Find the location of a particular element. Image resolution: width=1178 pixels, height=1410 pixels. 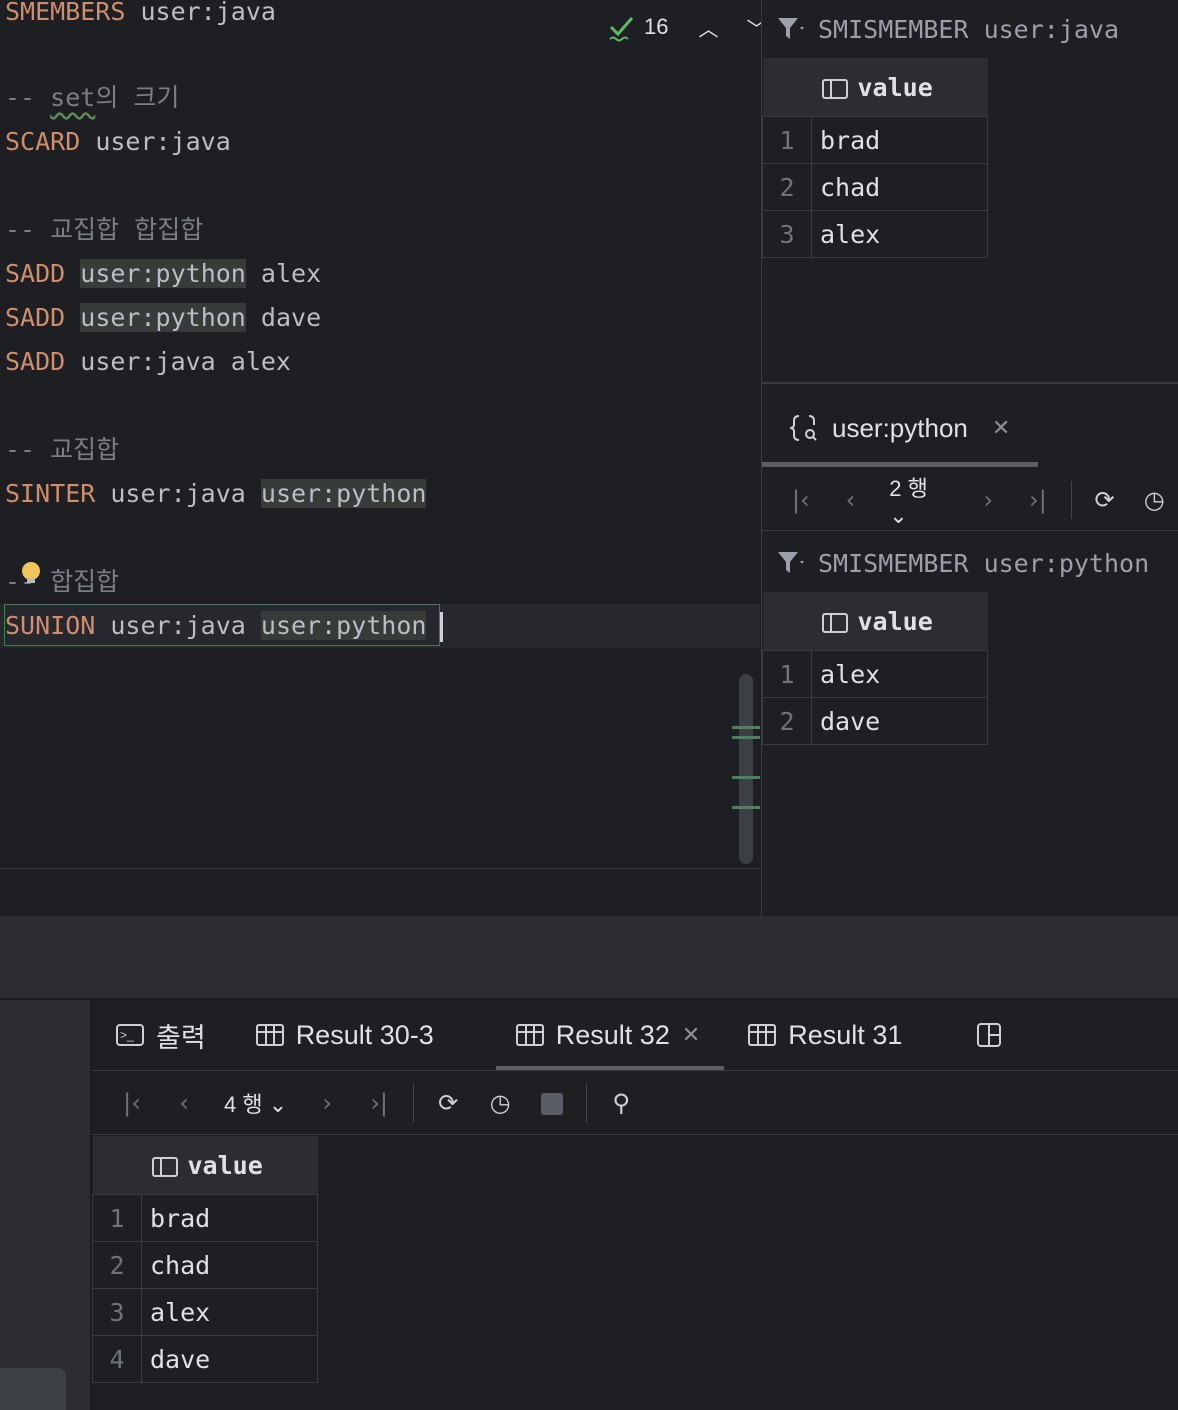

services-tree-strip is located at coordinates (46, 1205).